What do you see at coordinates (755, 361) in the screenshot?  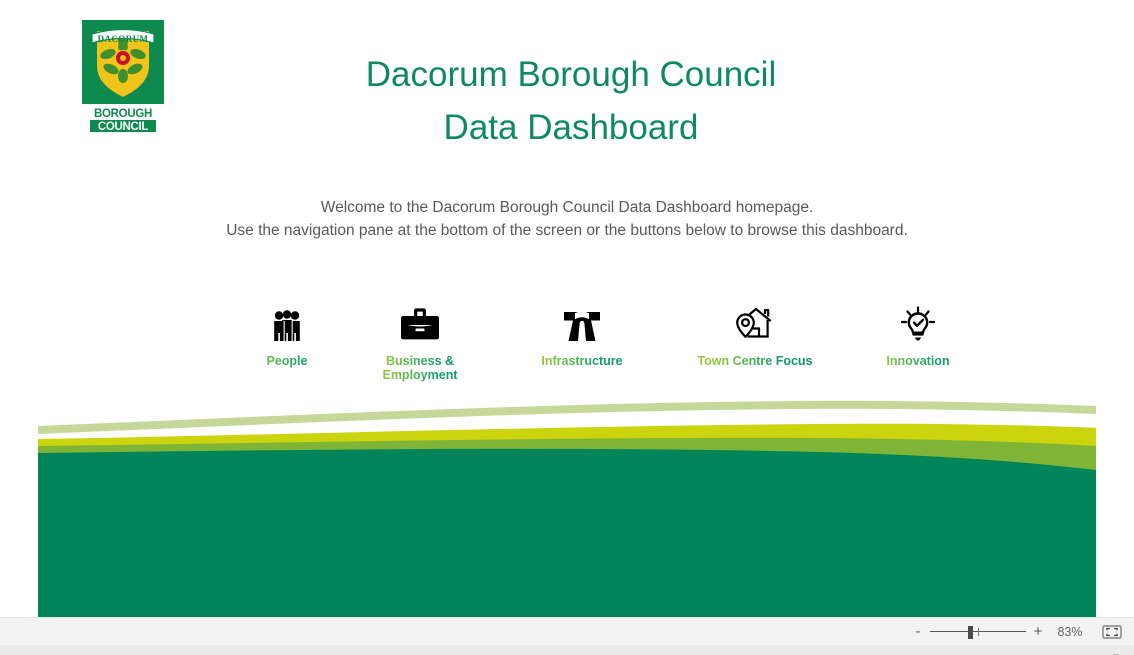 I see `nav-button-label: Town Centre Focus` at bounding box center [755, 361].